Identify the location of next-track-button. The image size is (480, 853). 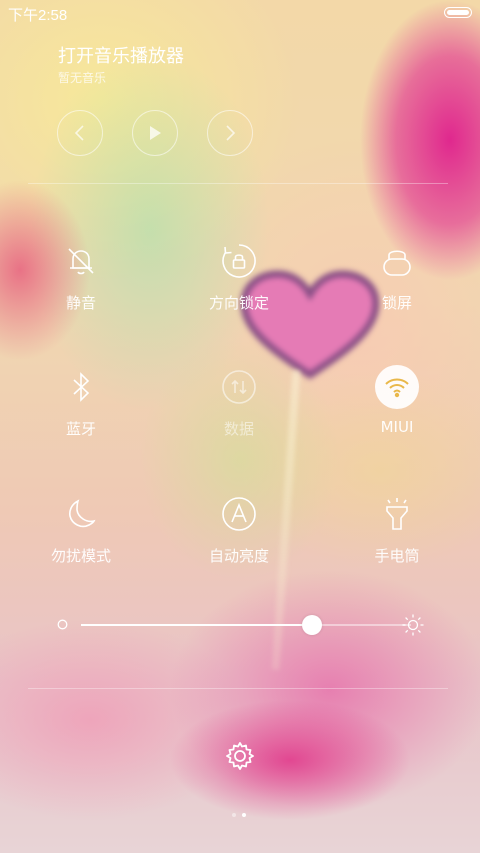
(230, 133).